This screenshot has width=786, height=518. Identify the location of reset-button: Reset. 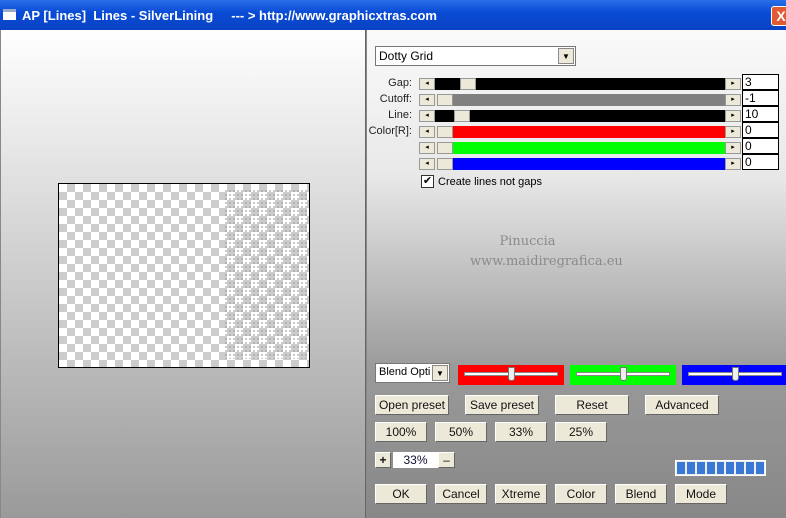
(592, 405).